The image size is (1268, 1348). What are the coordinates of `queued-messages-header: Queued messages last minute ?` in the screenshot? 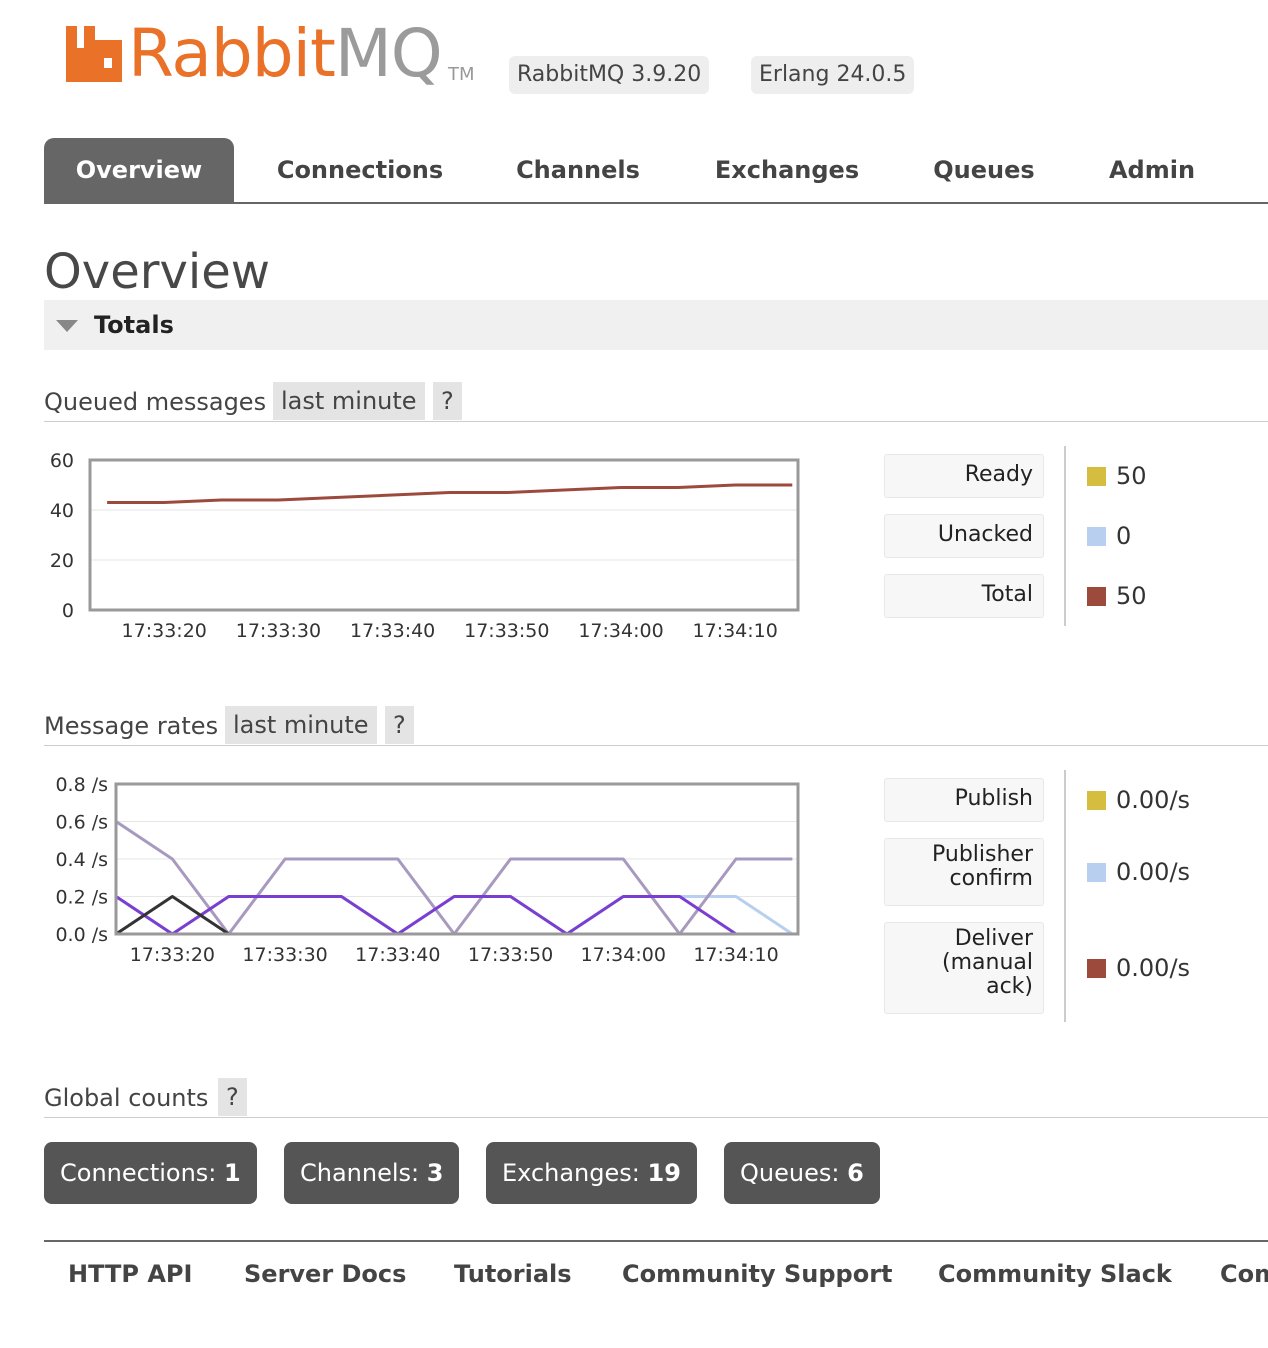 It's located at (656, 402).